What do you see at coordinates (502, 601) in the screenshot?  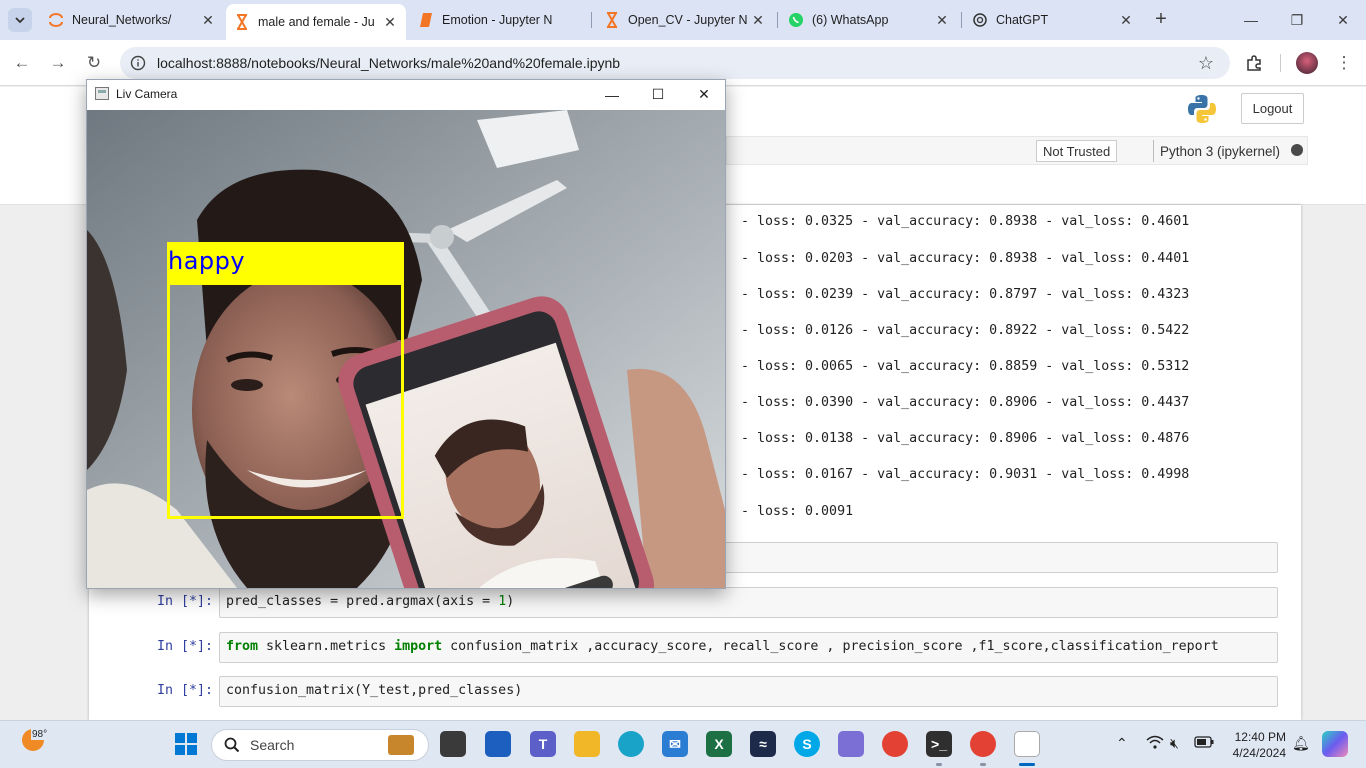 I see `code-number: 1` at bounding box center [502, 601].